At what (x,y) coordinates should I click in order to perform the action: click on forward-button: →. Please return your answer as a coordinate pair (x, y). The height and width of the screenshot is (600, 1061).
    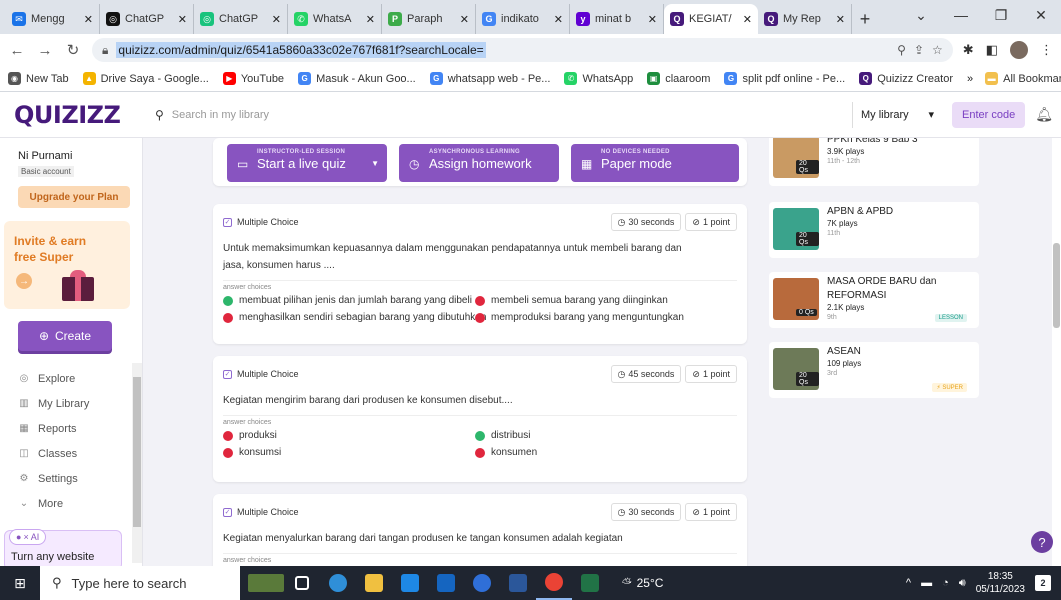
    Looking at the image, I should click on (45, 50).